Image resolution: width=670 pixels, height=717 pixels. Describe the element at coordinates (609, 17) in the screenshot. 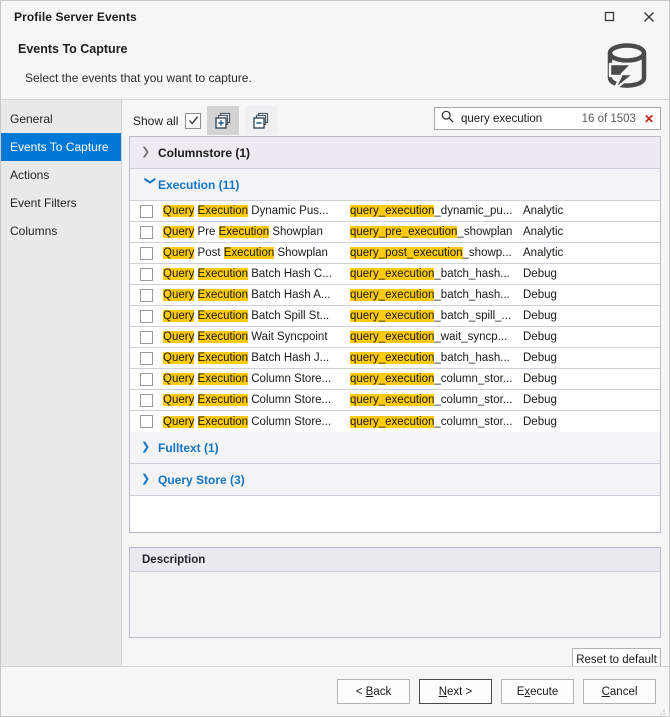

I see `maximize-icon` at that location.